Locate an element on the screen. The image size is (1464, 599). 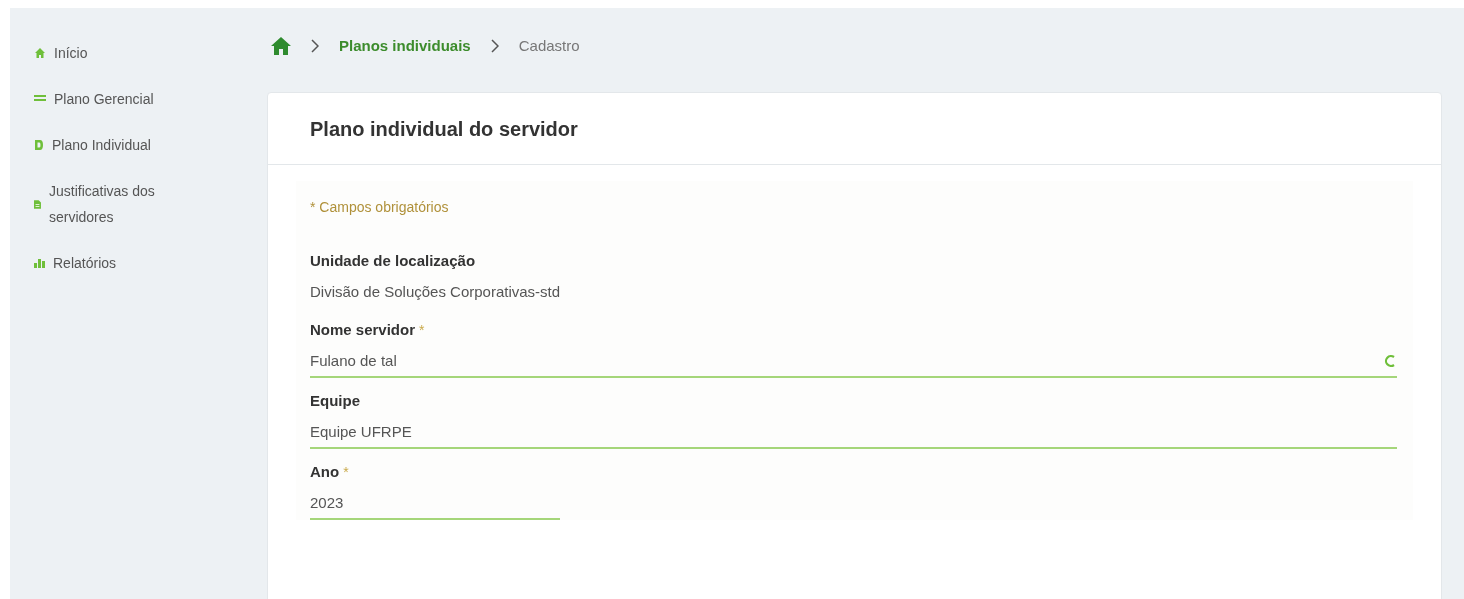
sidebar-item: Plano Individual is located at coordinates (109, 145).